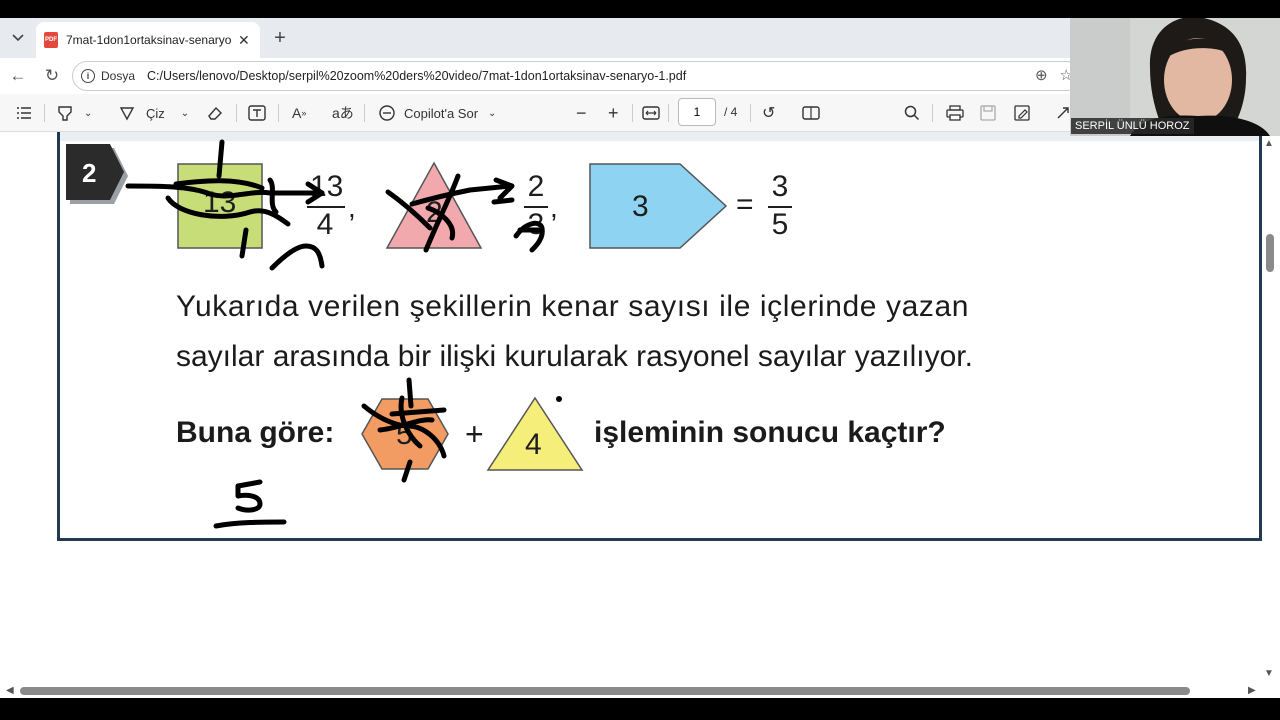 This screenshot has height=720, width=1280. What do you see at coordinates (10, 690) in the screenshot?
I see `scroll-left-icon: ◀` at bounding box center [10, 690].